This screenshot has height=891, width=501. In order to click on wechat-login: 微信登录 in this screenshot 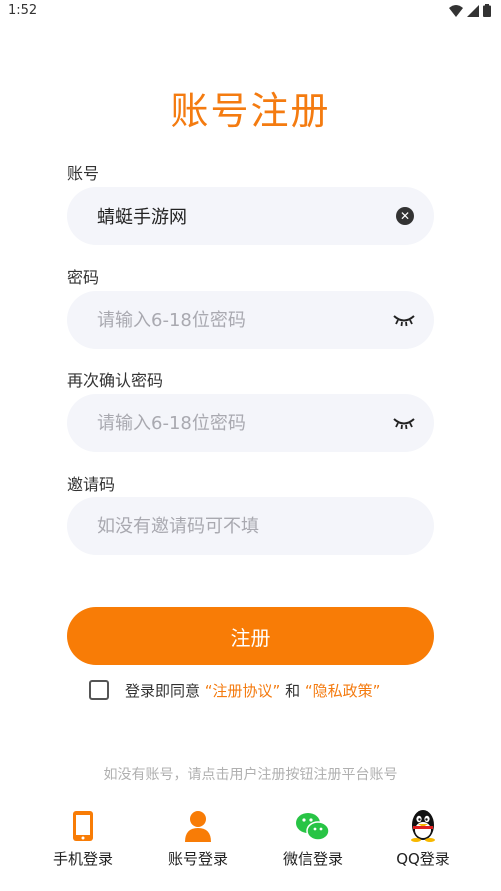, I will do `click(313, 836)`.